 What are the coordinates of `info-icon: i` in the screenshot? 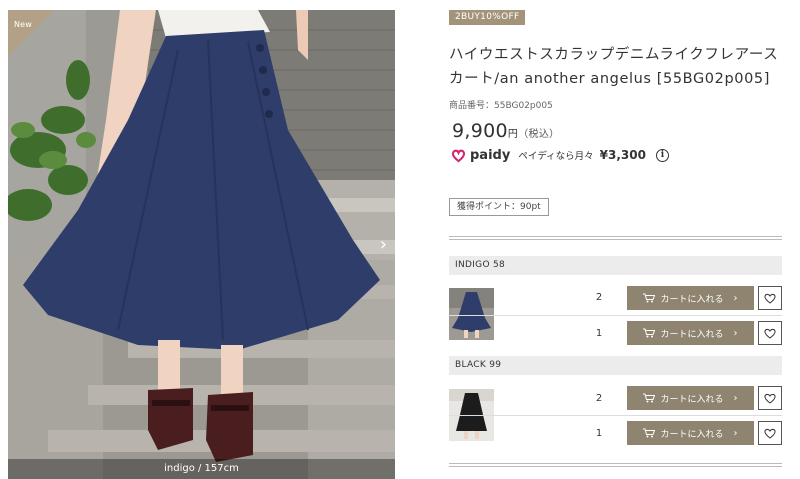 It's located at (662, 155).